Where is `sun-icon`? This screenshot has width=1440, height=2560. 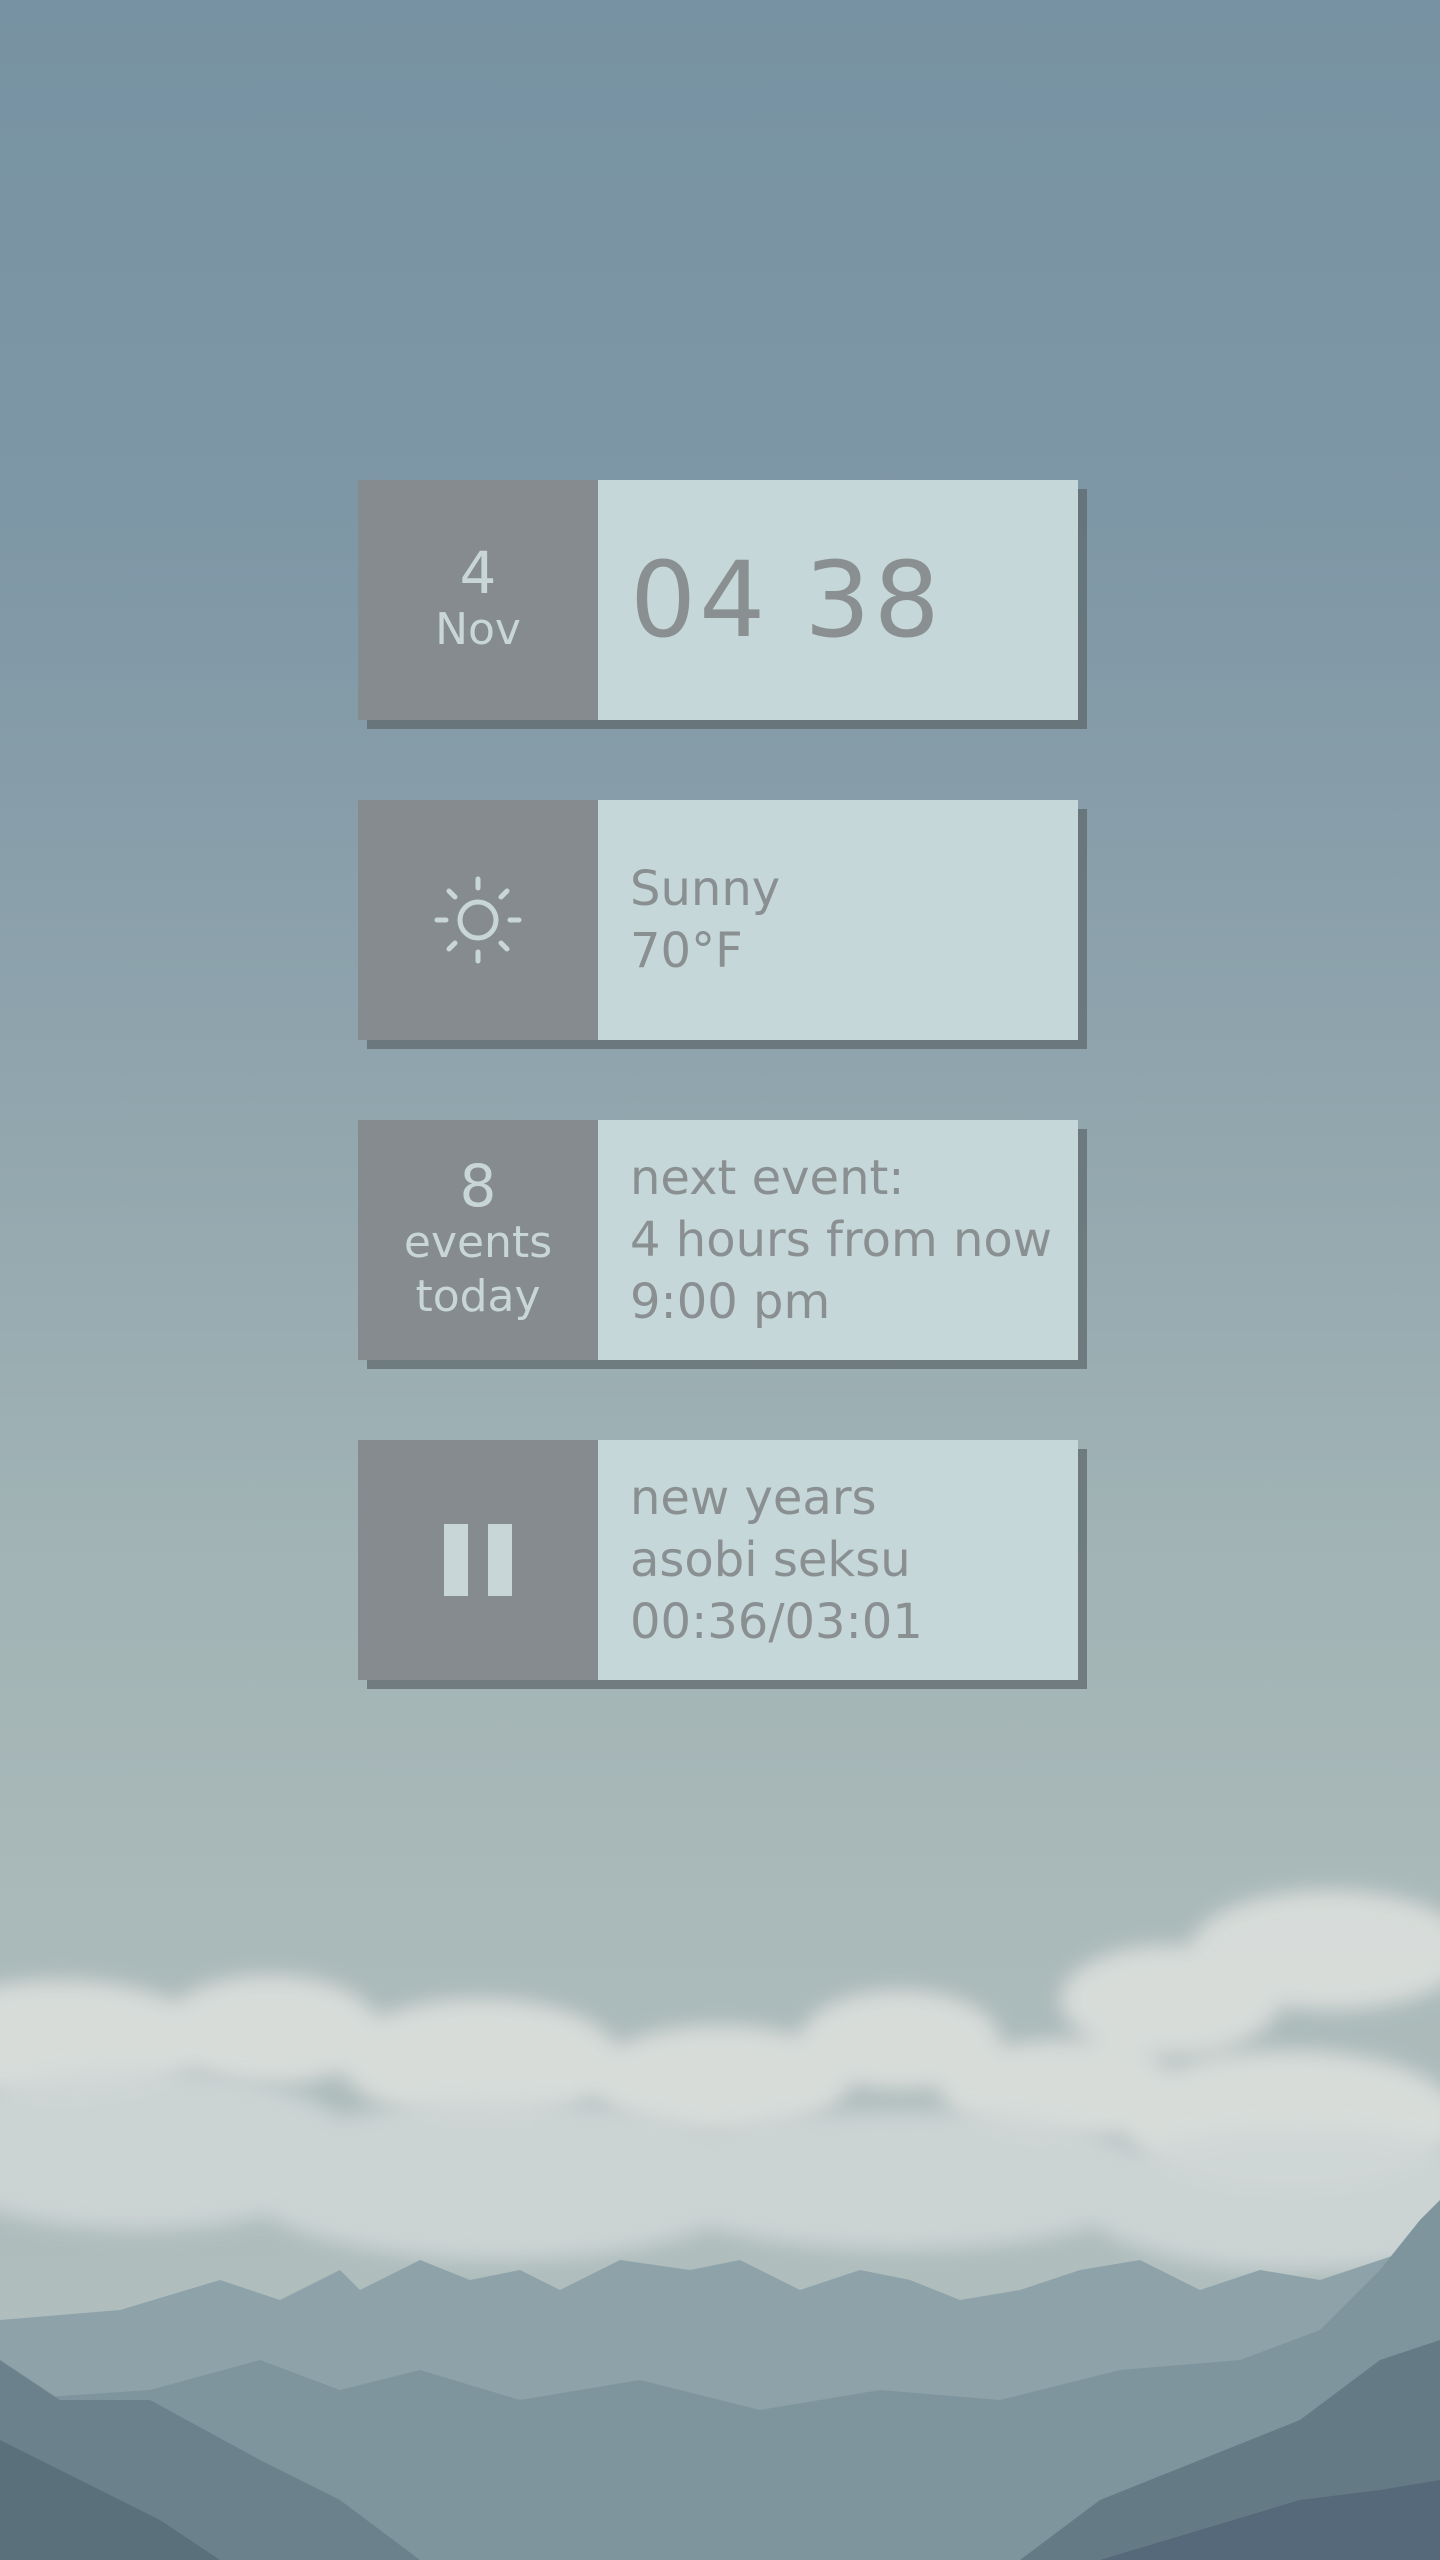 sun-icon is located at coordinates (478, 920).